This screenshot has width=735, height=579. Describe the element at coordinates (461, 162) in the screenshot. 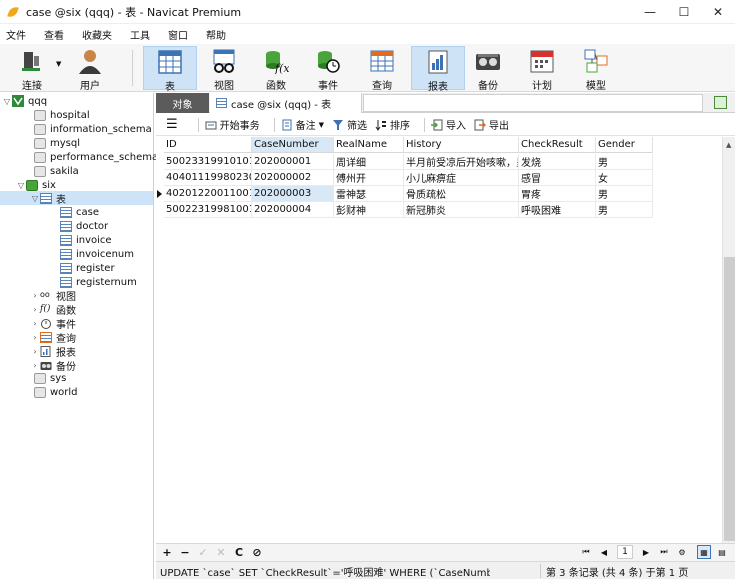

I see `cell-history: 半月前受凉后开始咳嗽，呈阵发性` at that location.